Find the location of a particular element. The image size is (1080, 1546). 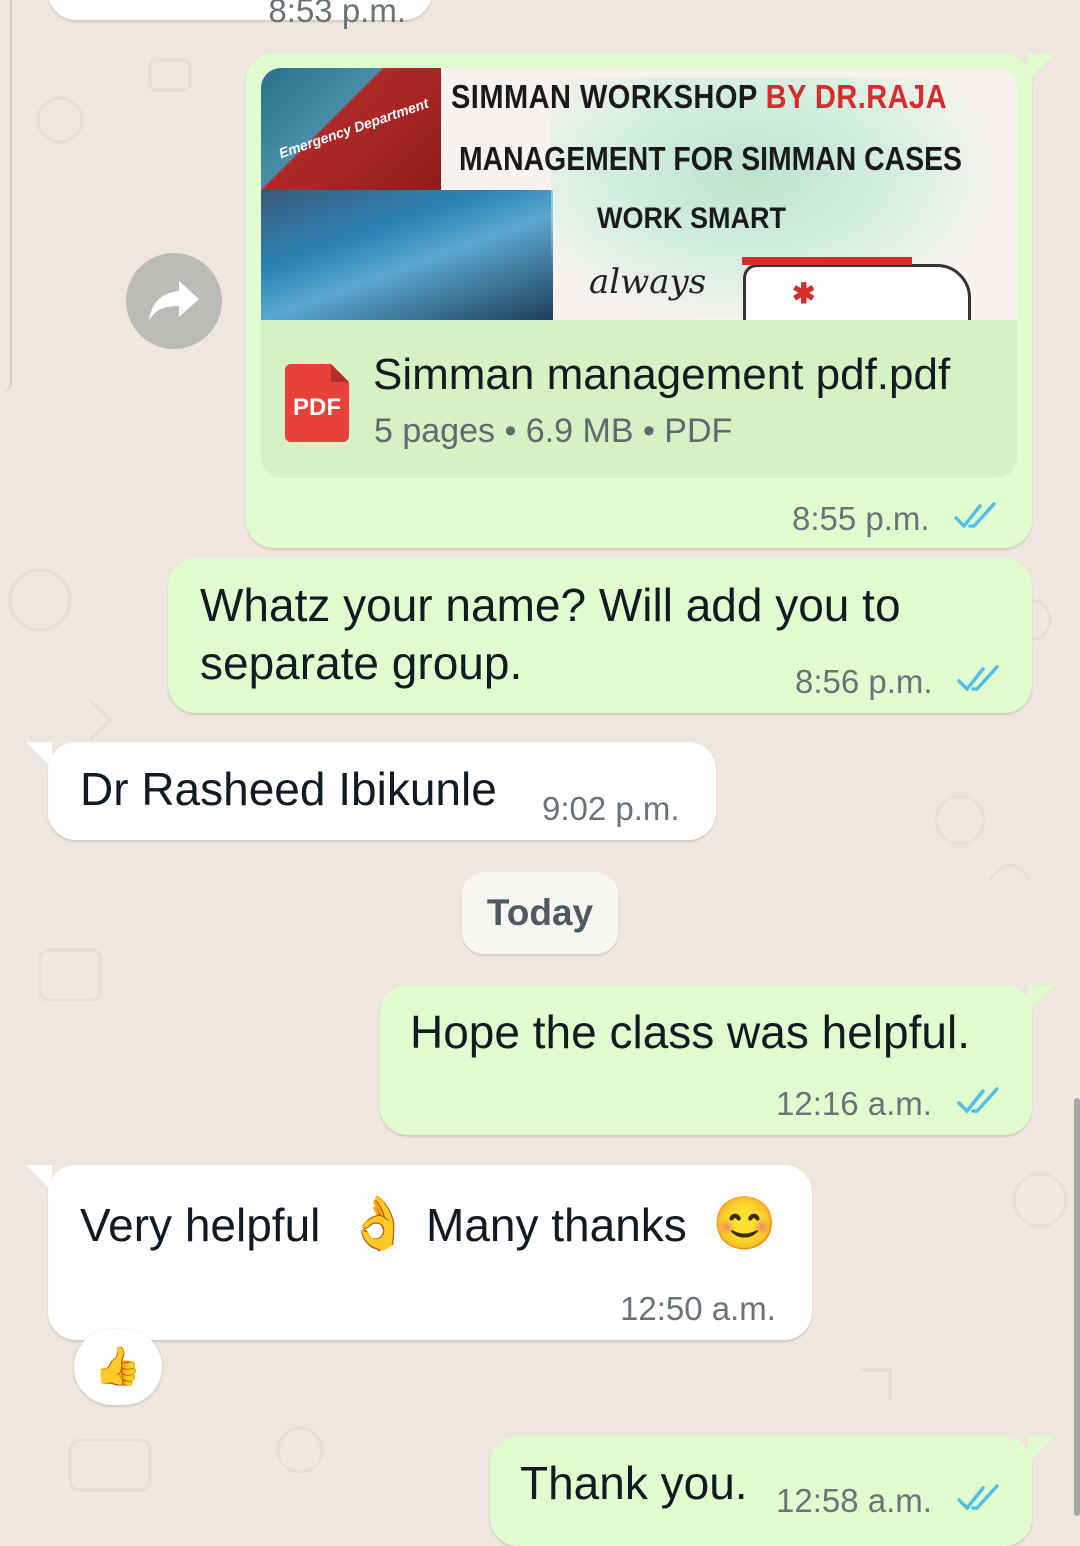

message-text: Dr Rasheed Ibikunle is located at coordinates (288, 789).